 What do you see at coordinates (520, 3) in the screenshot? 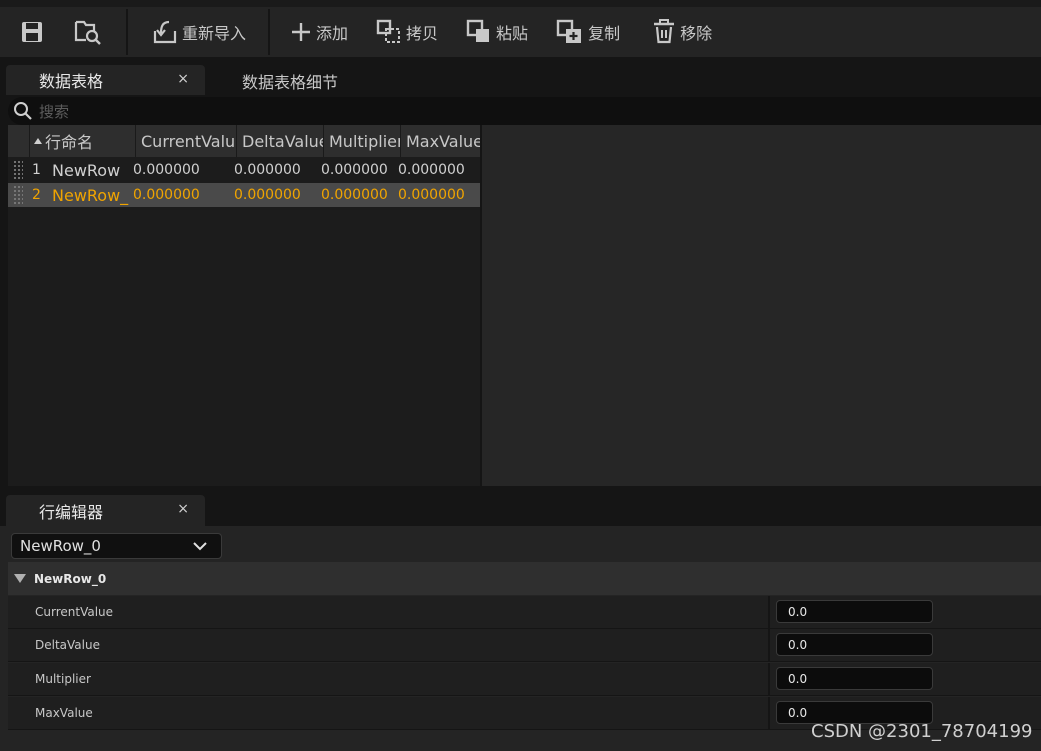
I see `top-strip` at bounding box center [520, 3].